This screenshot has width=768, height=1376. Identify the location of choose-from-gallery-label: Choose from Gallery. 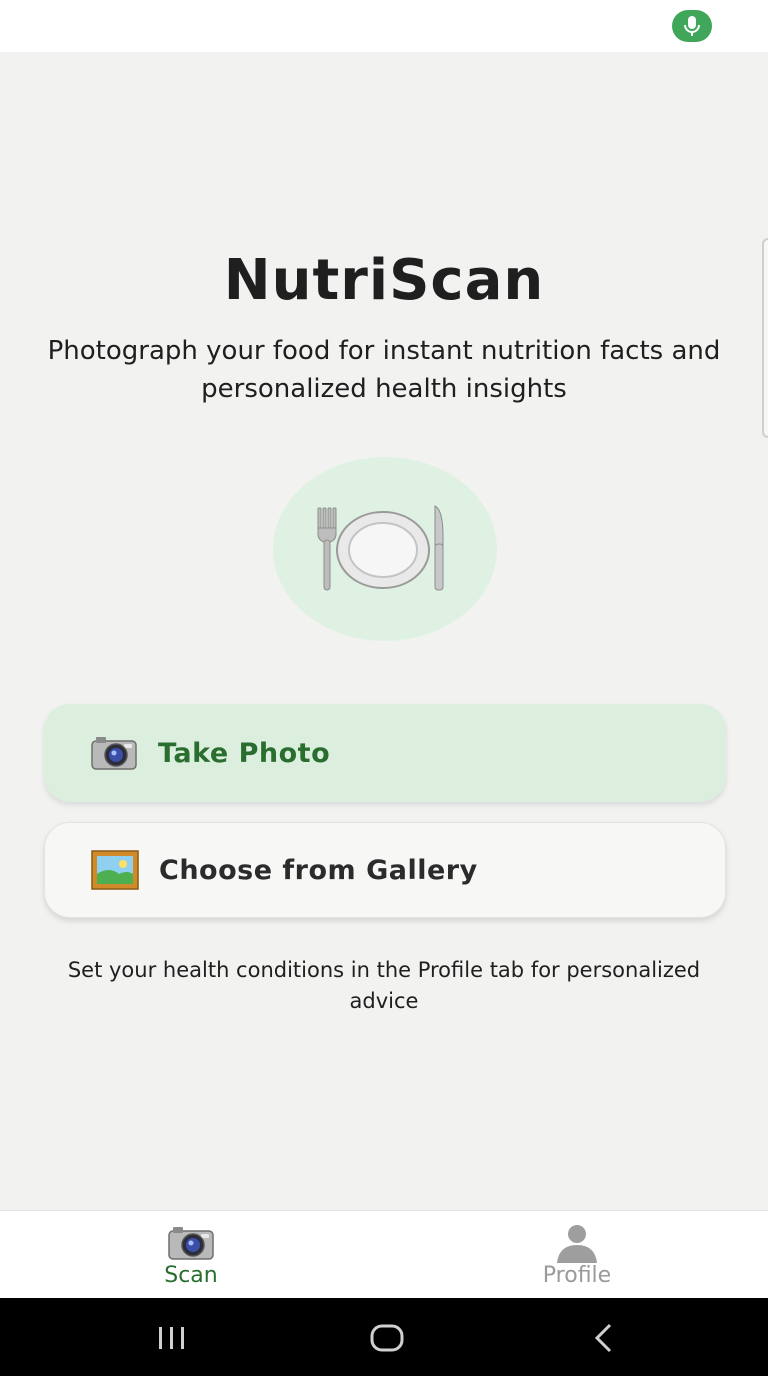
(318, 870).